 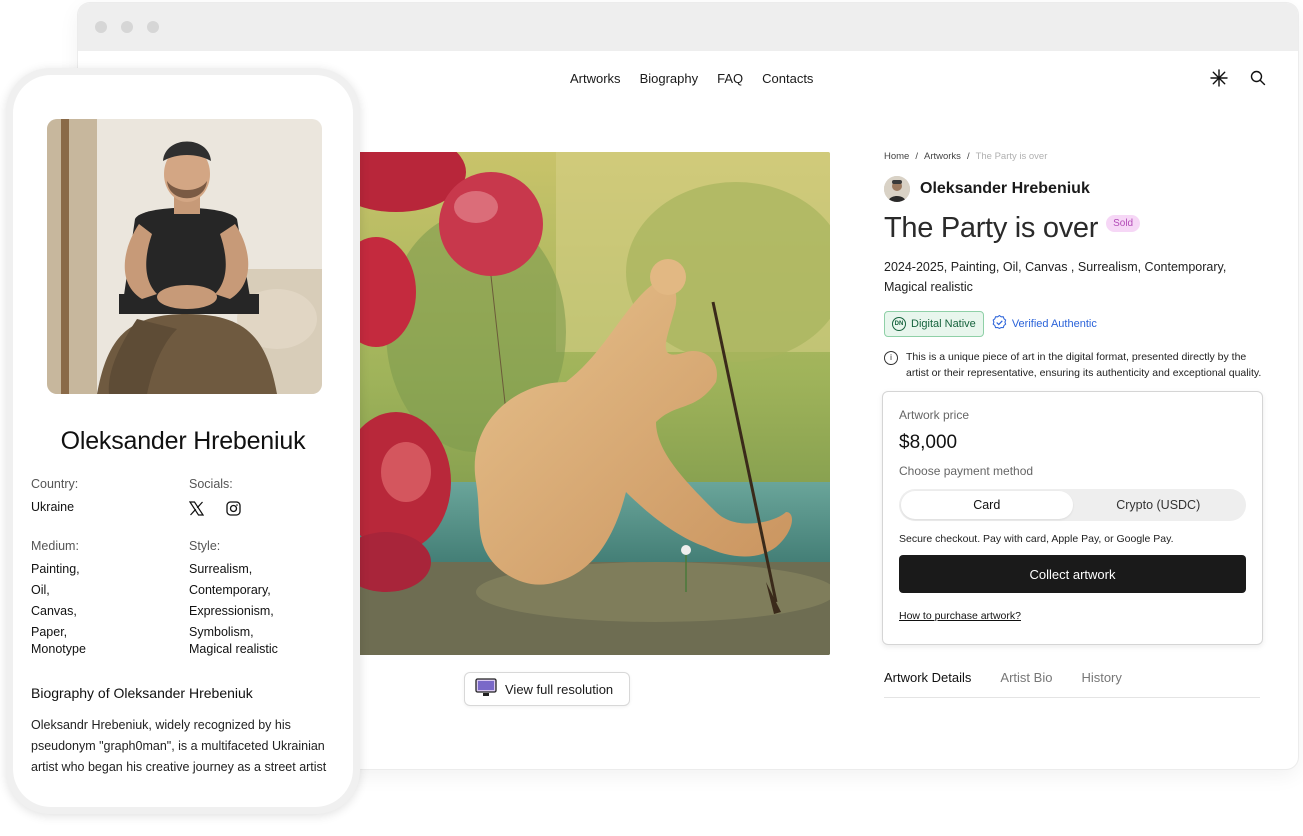 I want to click on window-minimize-dot, so click(x=127, y=27).